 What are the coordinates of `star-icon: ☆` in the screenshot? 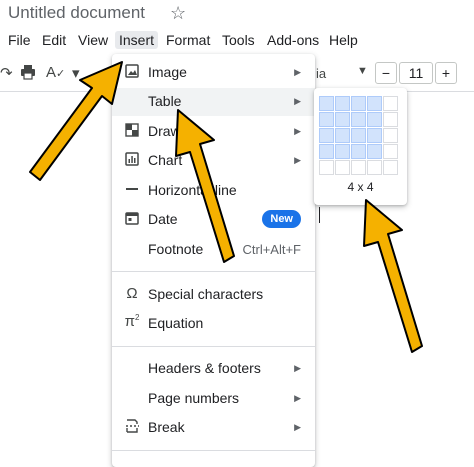 It's located at (178, 13).